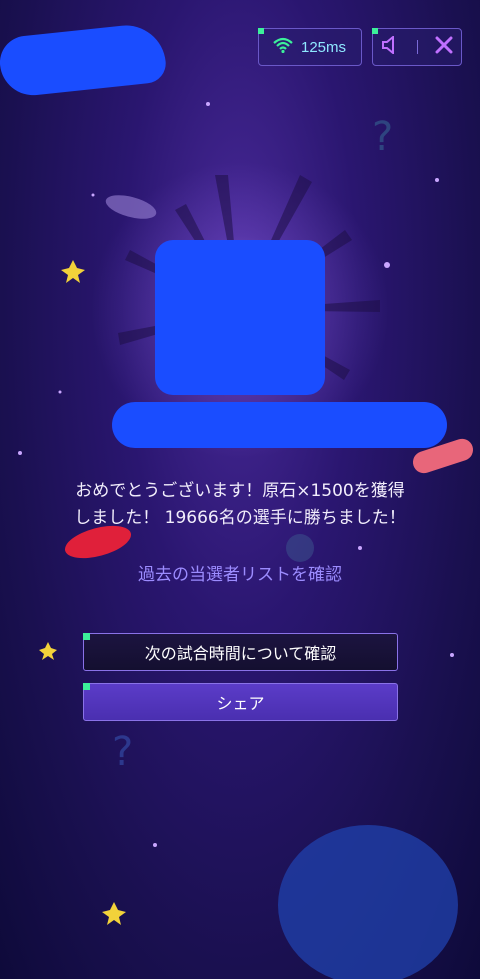 The image size is (480, 979). I want to click on wifi-icon, so click(283, 47).